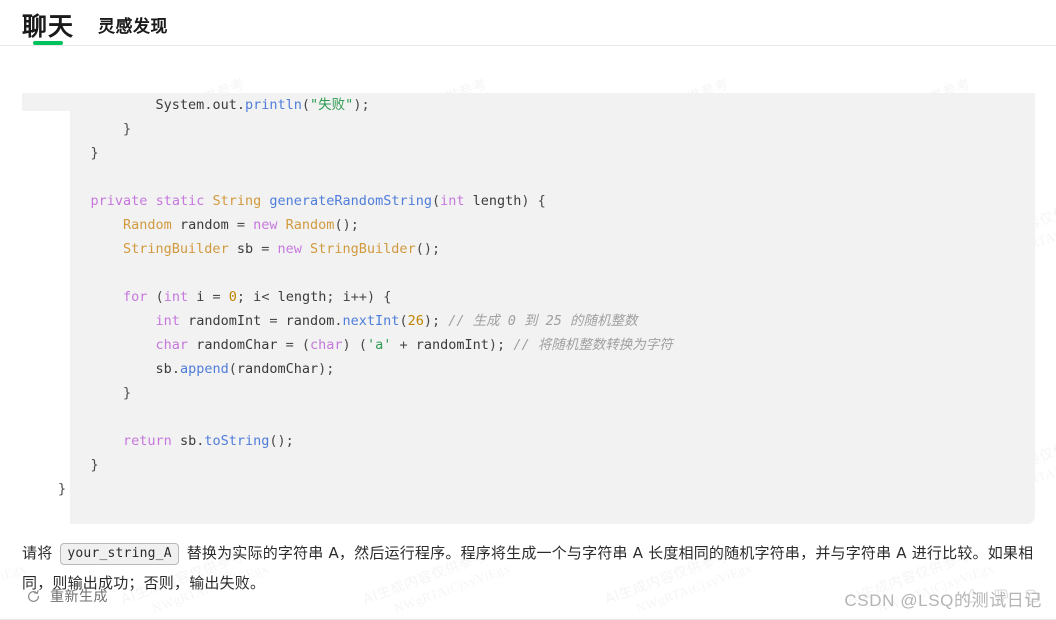 Image resolution: width=1056 pixels, height=620 pixels. Describe the element at coordinates (972, 596) in the screenshot. I see `thumbs-up-icon` at that location.